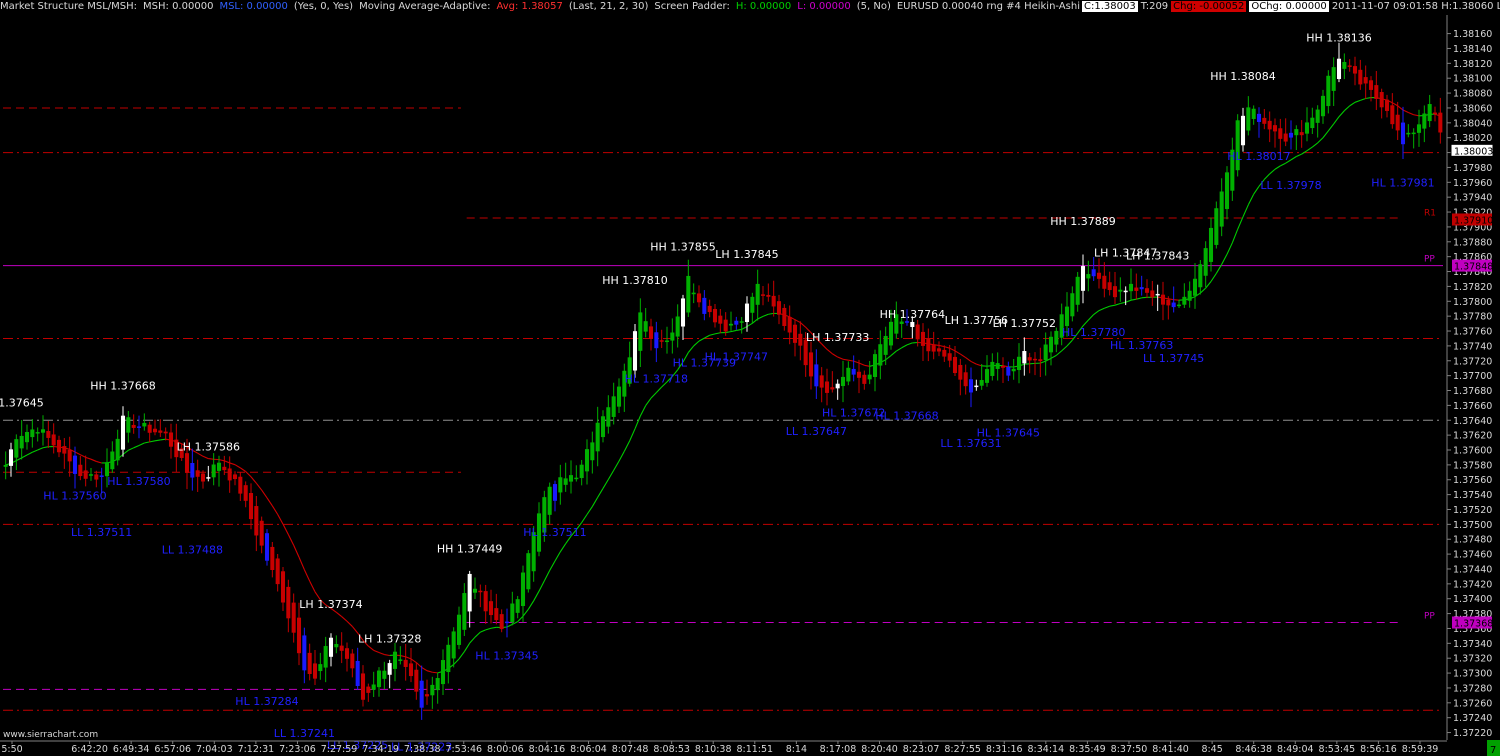  Describe the element at coordinates (1472, 346) in the screenshot. I see `y-tick-label: 1.37740` at that location.